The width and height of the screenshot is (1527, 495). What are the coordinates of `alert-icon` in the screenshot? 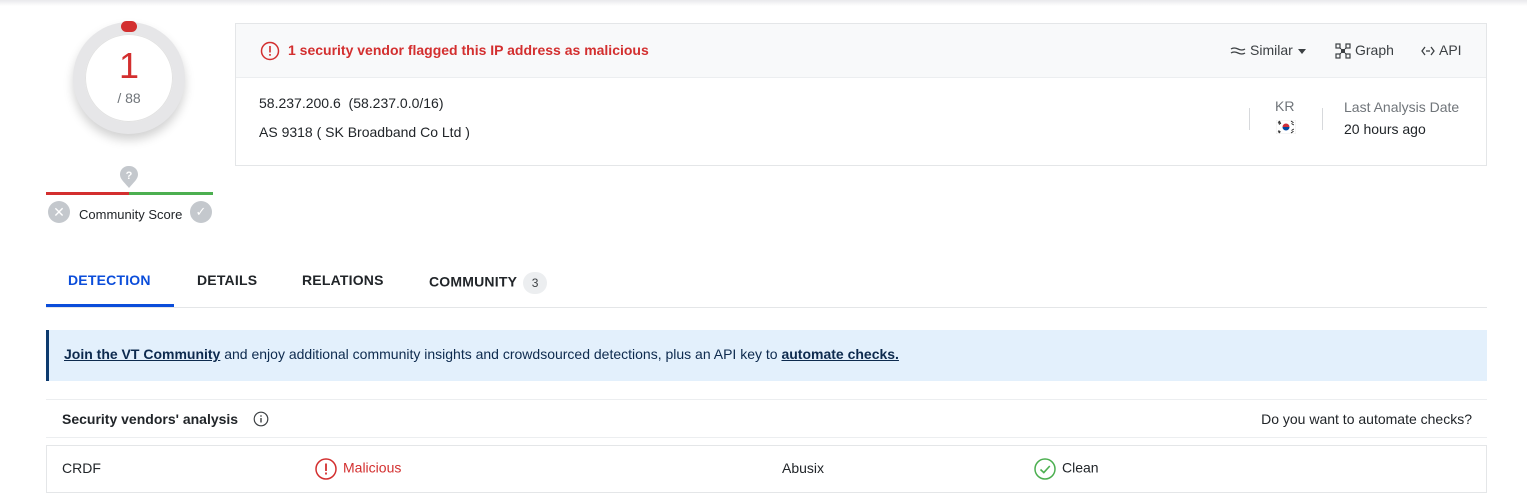 It's located at (270, 51).